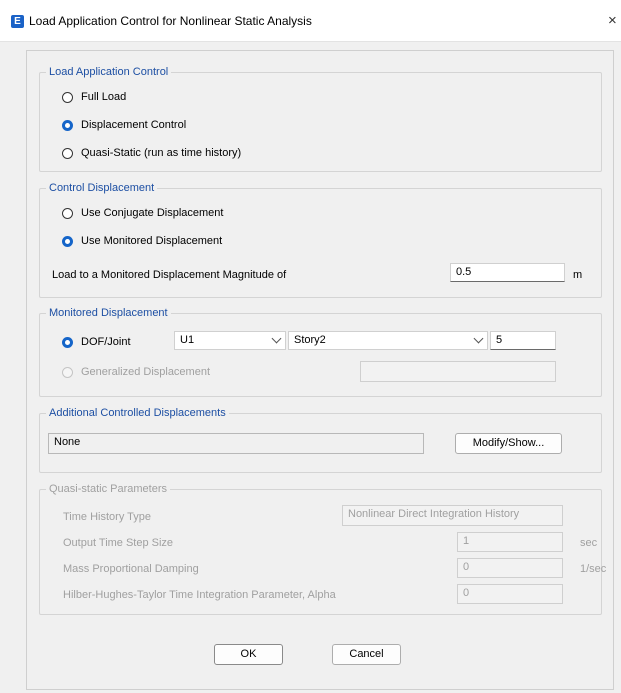 The image size is (621, 693). Describe the element at coordinates (388, 340) in the screenshot. I see `story-select: Story2` at that location.